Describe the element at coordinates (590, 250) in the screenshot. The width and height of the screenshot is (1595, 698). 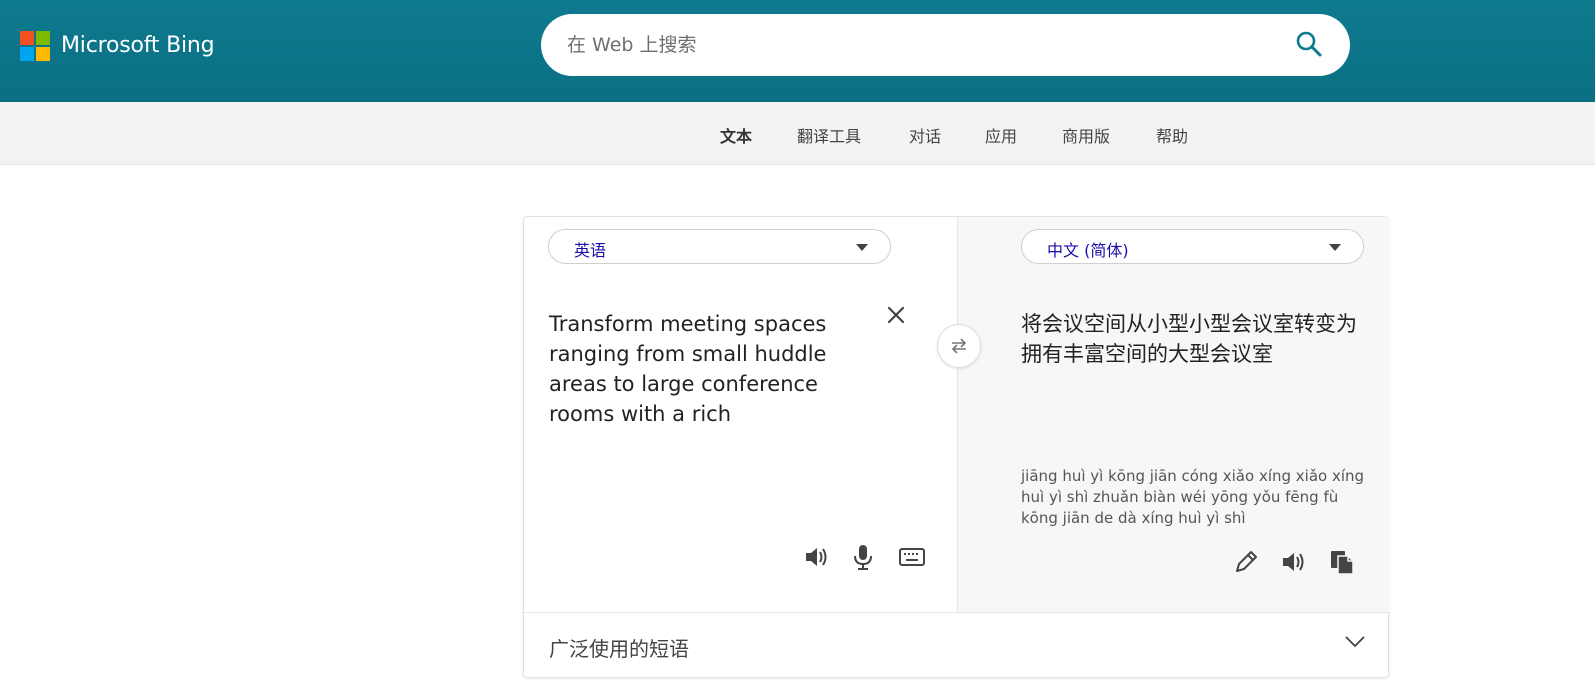
I see `source-language-label: 英语` at that location.